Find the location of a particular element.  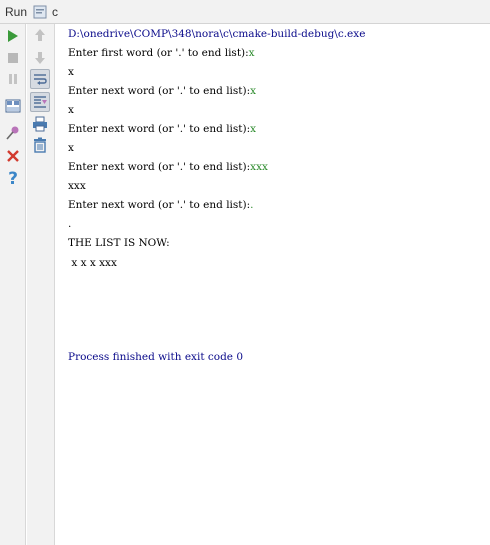

arrow-down-icon is located at coordinates (40, 58).